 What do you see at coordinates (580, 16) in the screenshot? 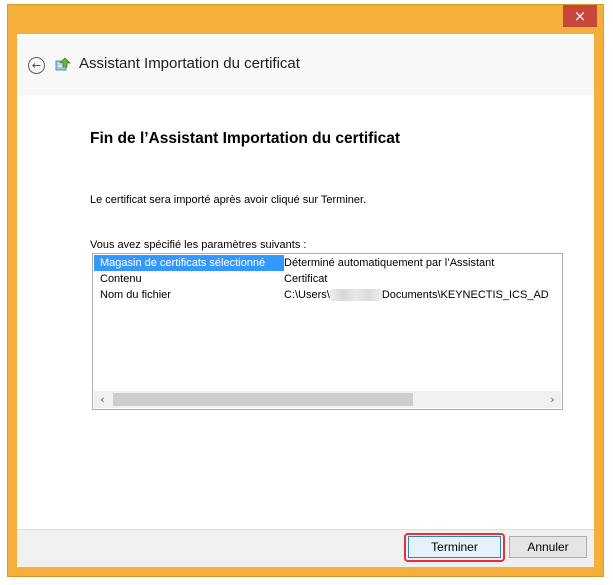
I see `close-icon: ×` at bounding box center [580, 16].